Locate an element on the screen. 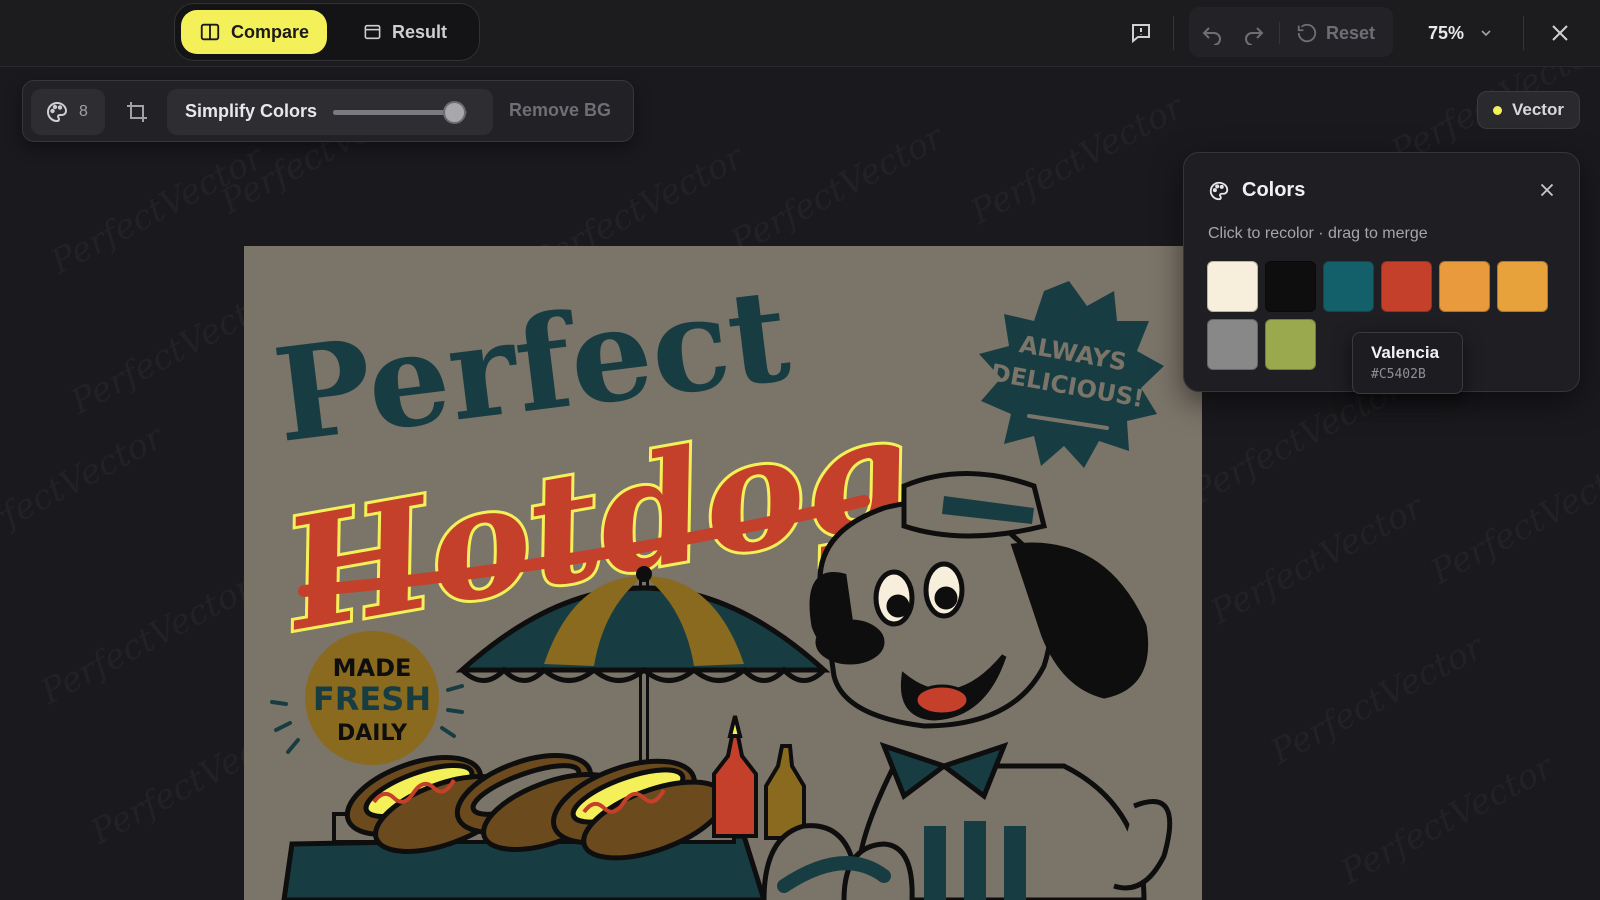 This screenshot has height=900, width=1600. slider-thumb is located at coordinates (454, 112).